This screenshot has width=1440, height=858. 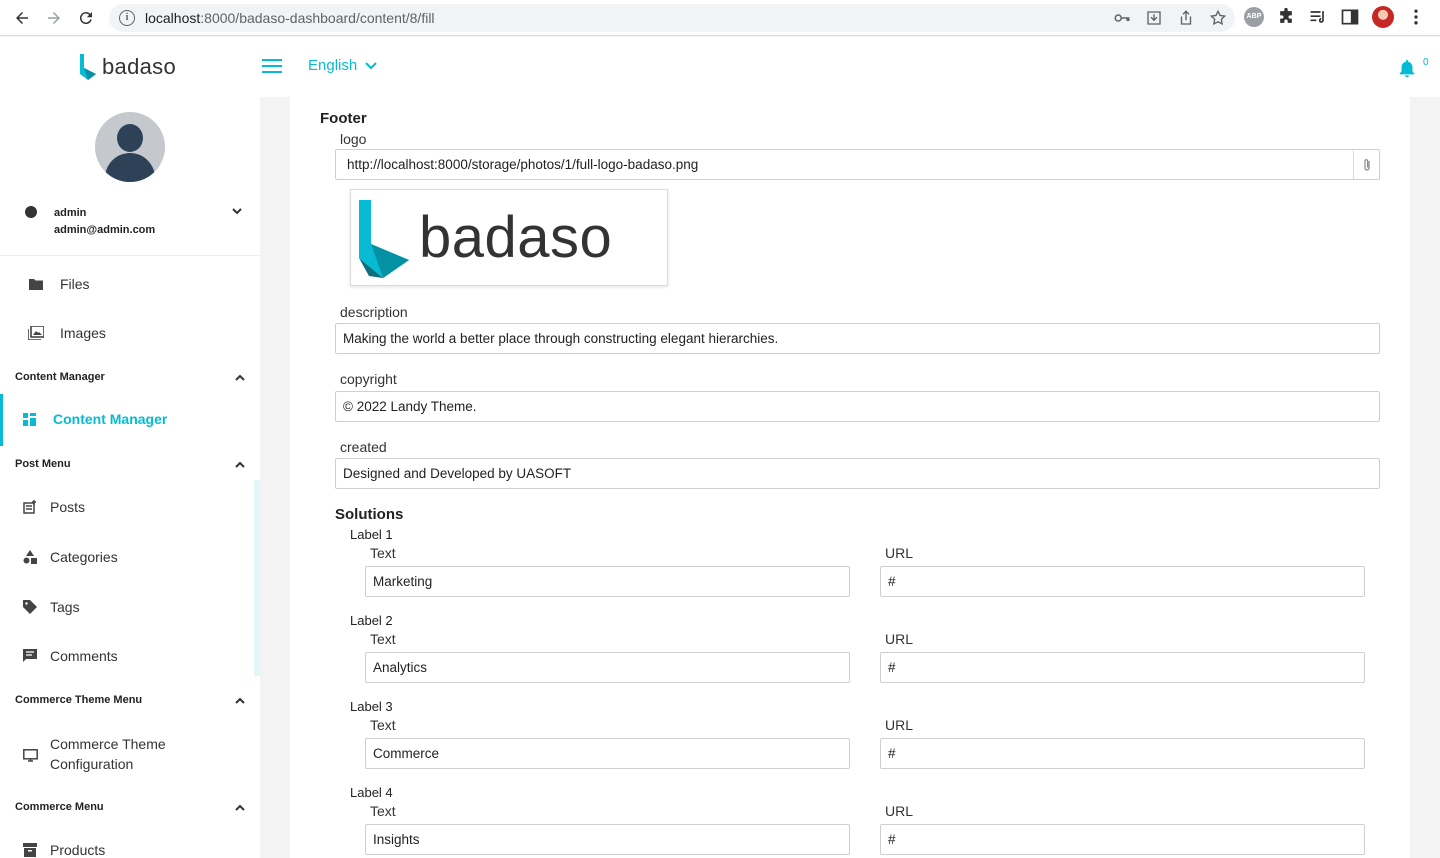 What do you see at coordinates (383, 811) in the screenshot?
I see `text-label: Text` at bounding box center [383, 811].